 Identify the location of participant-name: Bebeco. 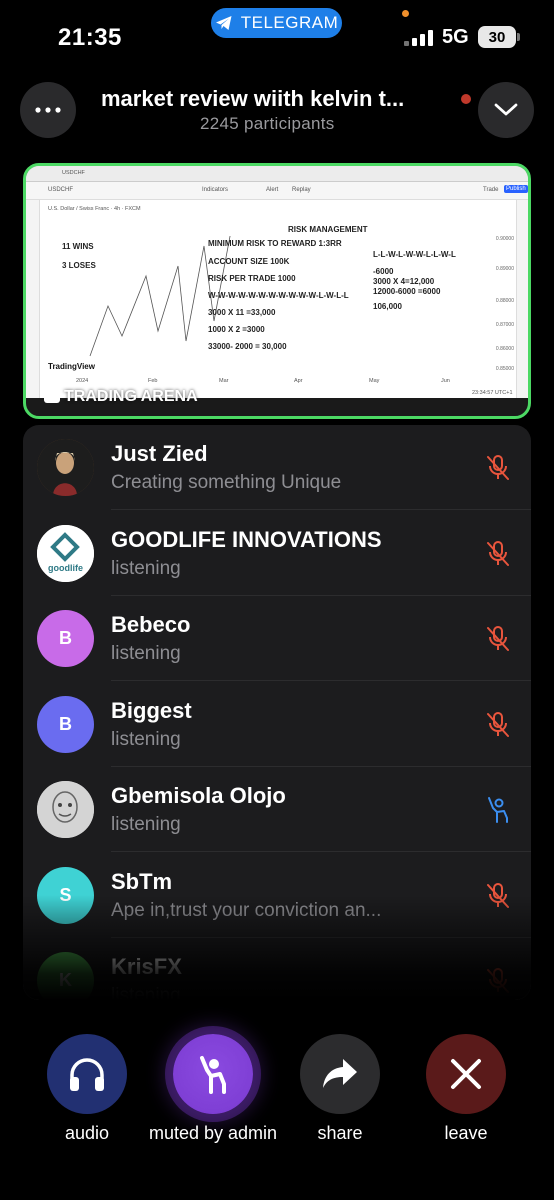
(151, 624).